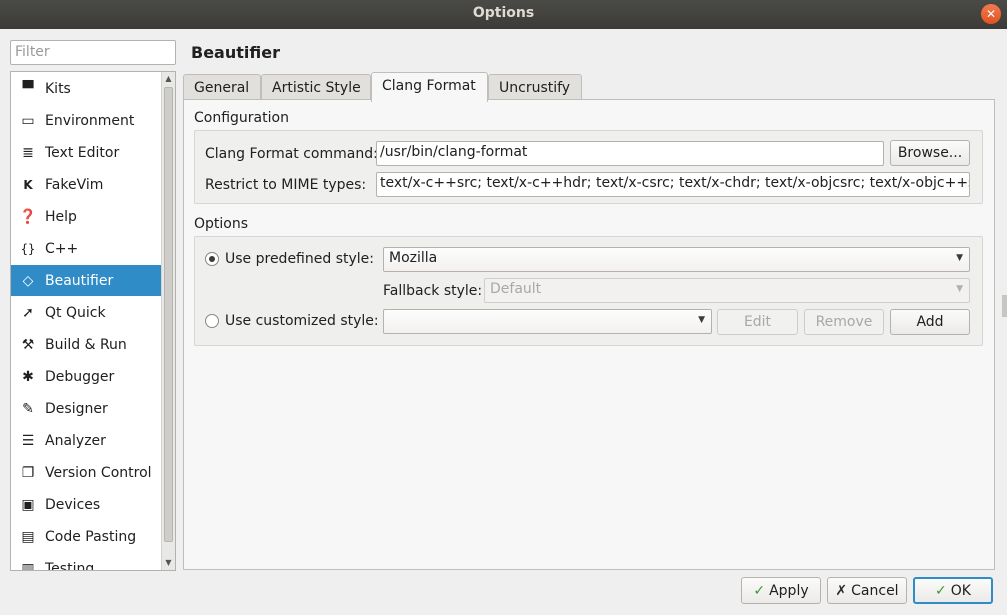 This screenshot has width=1007, height=615. I want to click on scrollbar-thumb, so click(168, 314).